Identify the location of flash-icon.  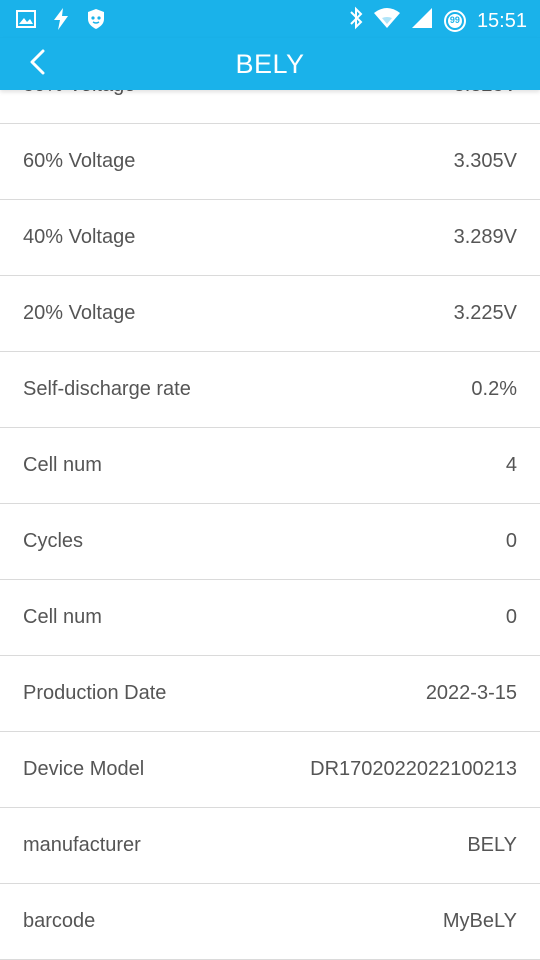
(61, 21).